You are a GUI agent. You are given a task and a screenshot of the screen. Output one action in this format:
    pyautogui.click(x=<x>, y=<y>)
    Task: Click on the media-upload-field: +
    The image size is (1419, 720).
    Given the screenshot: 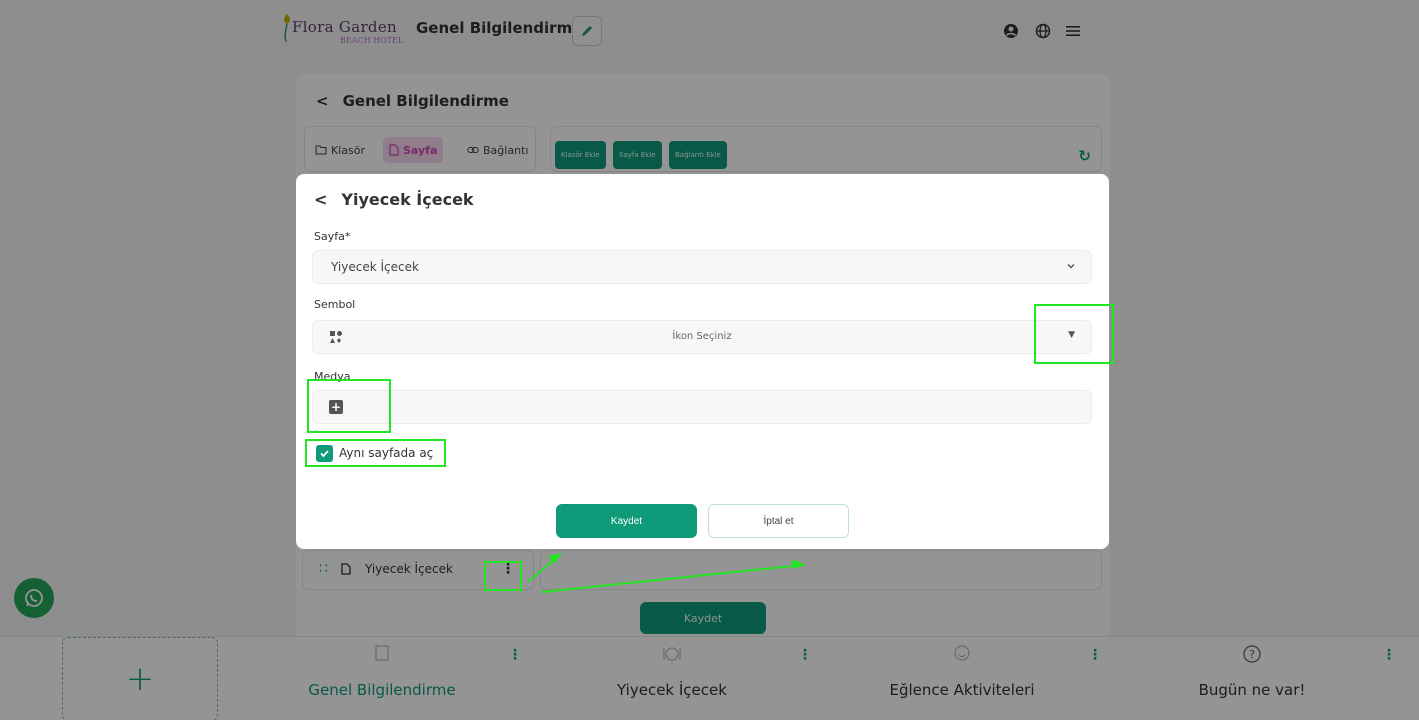 What is the action you would take?
    pyautogui.click(x=702, y=407)
    